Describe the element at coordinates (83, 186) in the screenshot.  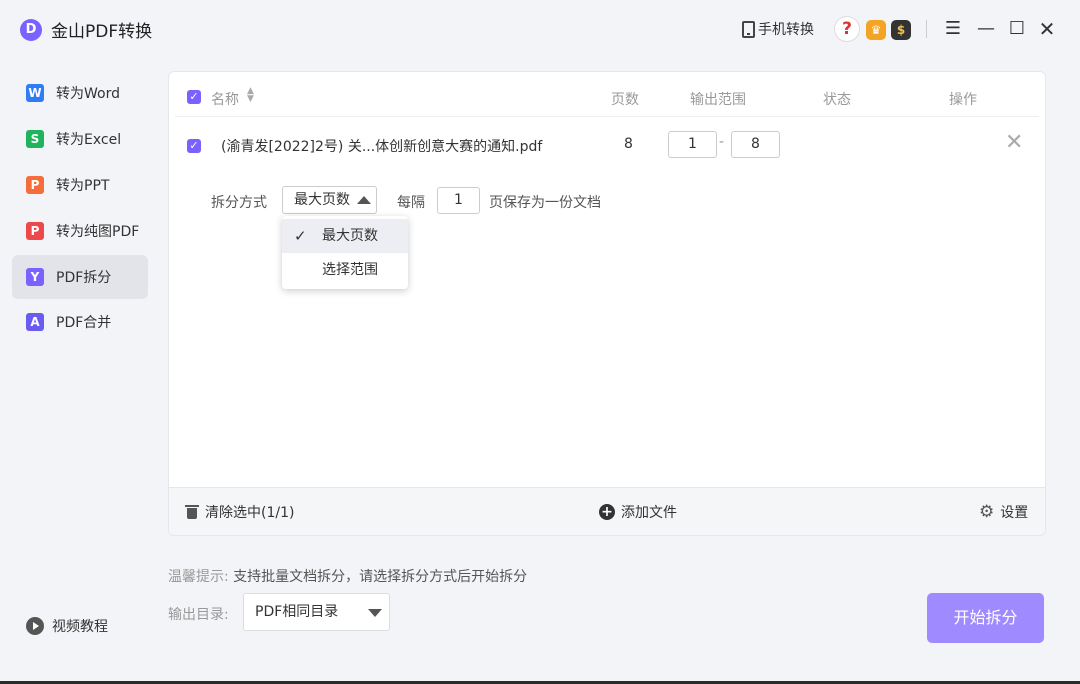
I see `sidebar-item-label: 转为PPT` at that location.